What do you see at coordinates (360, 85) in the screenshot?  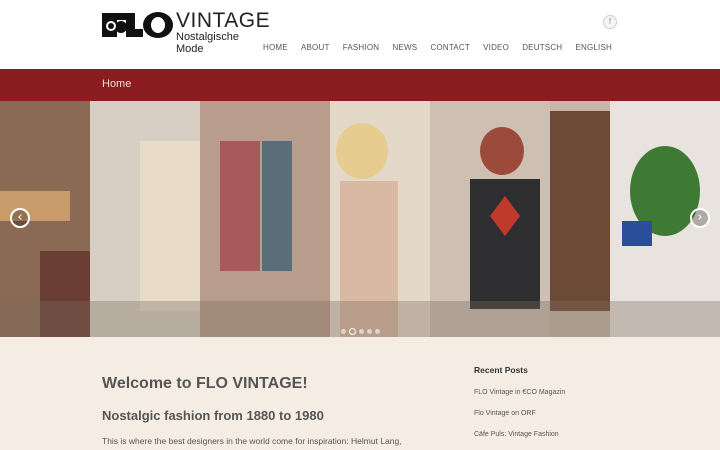 I see `page-title-bar: Home` at bounding box center [360, 85].